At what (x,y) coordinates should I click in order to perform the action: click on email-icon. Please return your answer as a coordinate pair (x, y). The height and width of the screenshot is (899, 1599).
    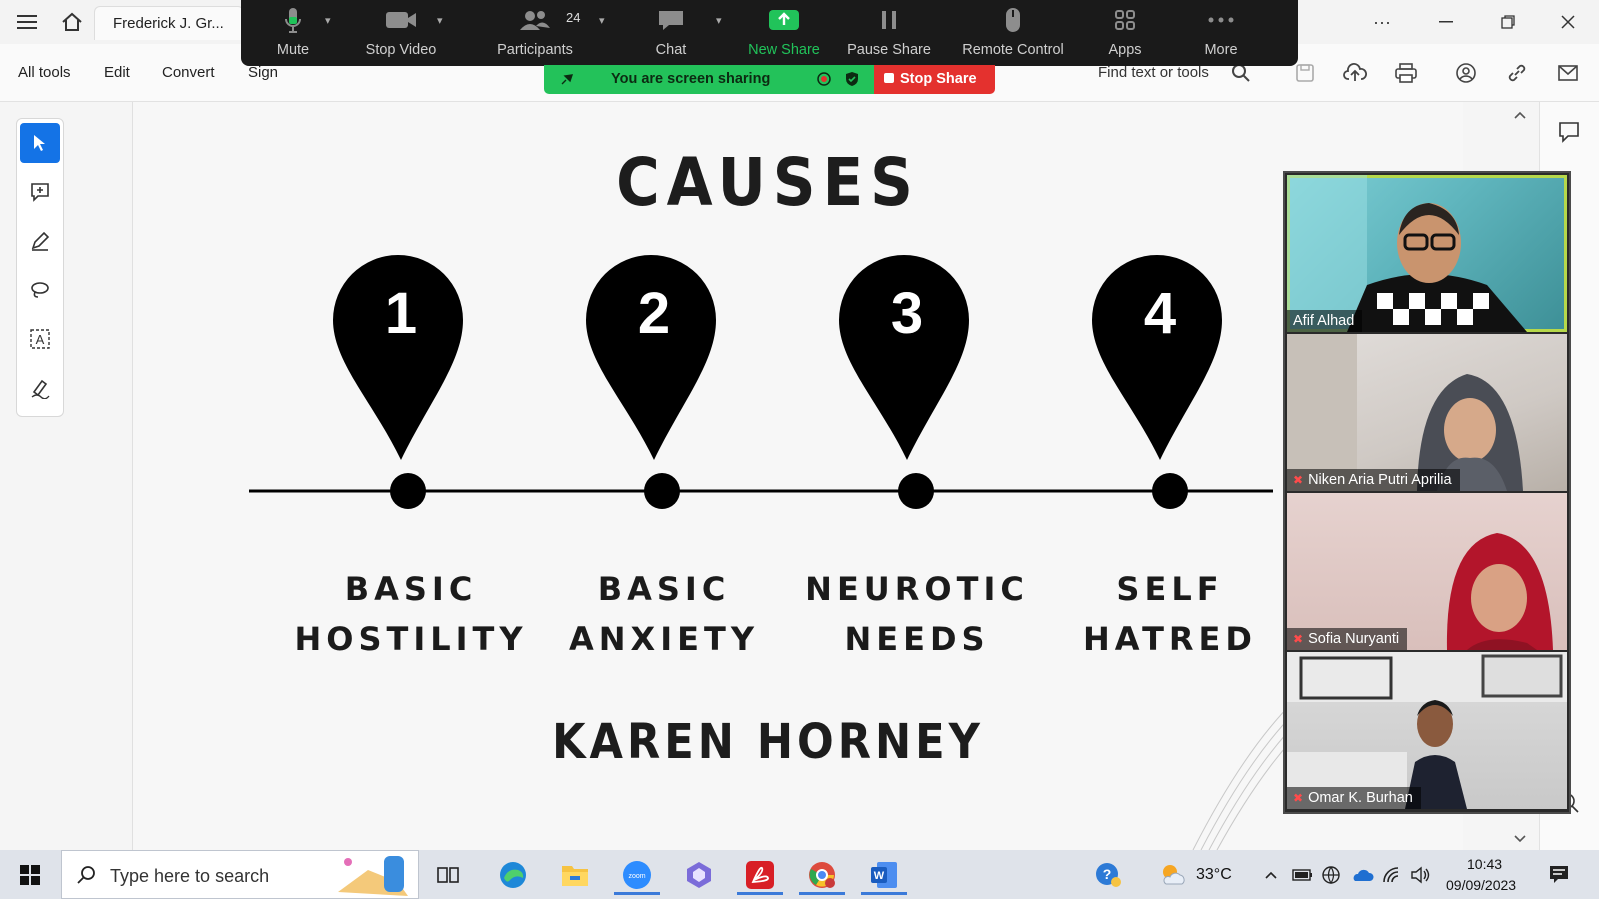
    Looking at the image, I should click on (1568, 73).